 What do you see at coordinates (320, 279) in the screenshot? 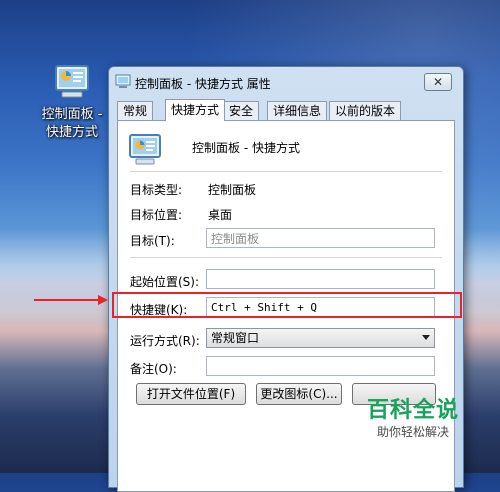
I see `start-in-field` at bounding box center [320, 279].